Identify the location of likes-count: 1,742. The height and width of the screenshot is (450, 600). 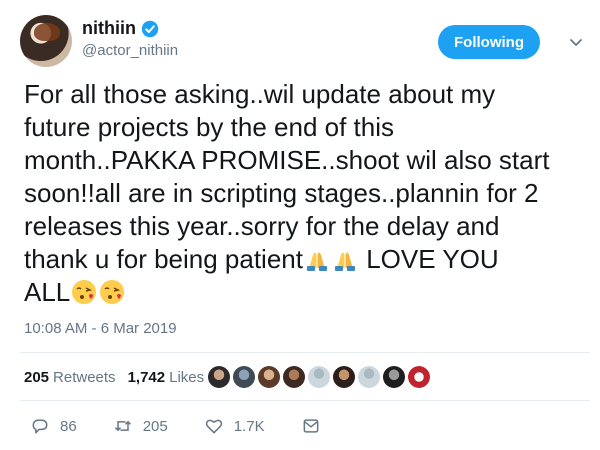
(146, 377).